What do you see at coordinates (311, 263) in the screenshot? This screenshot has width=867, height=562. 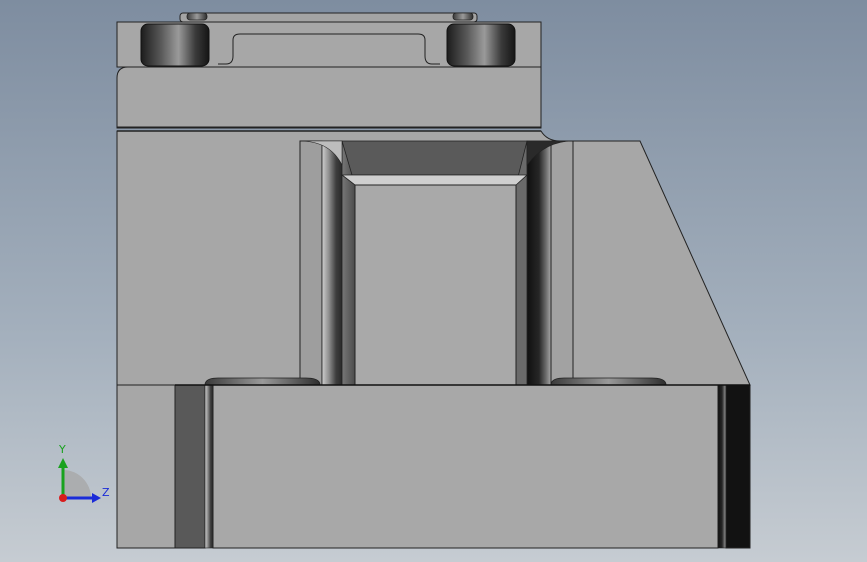 I see `channel-left-face` at bounding box center [311, 263].